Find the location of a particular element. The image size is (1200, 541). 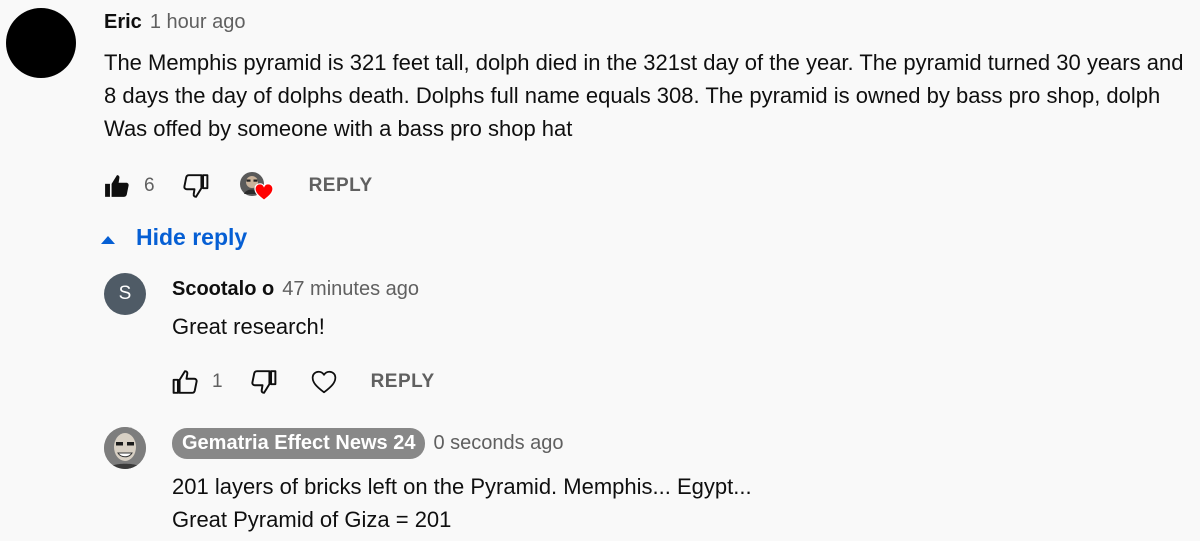

thumbs-up-filled-icon is located at coordinates (117, 186).